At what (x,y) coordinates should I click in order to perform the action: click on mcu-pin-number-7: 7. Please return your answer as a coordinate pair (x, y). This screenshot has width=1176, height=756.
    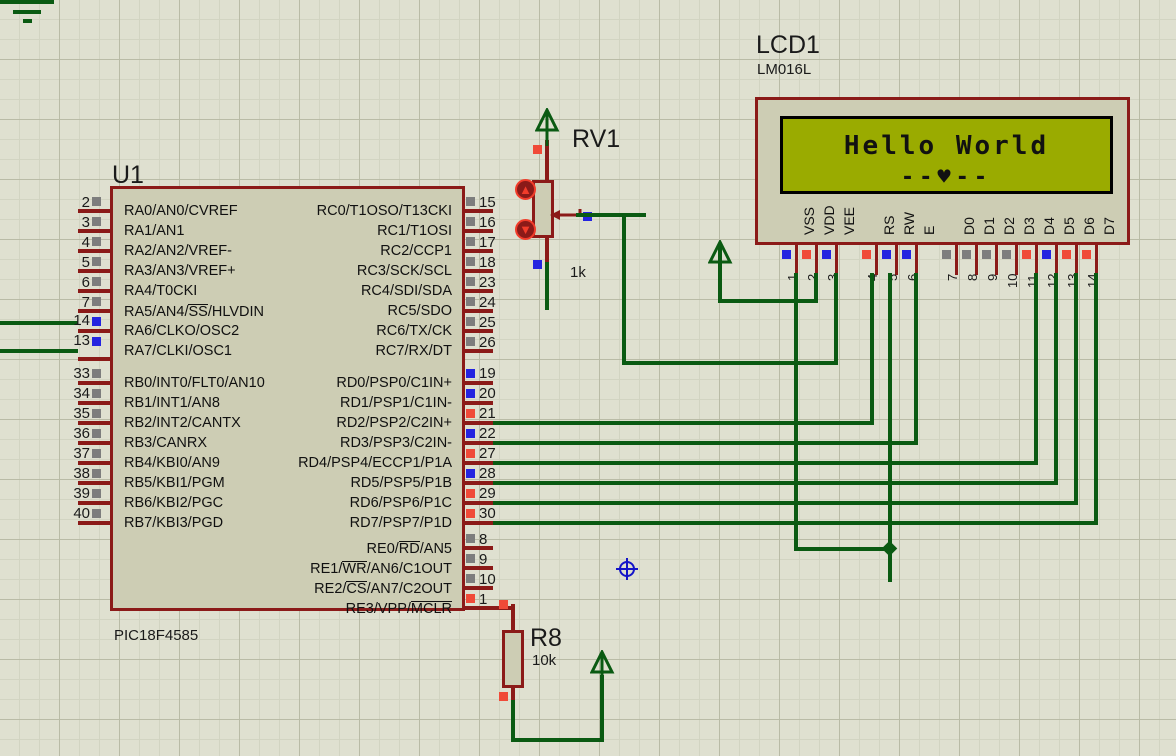
    Looking at the image, I should click on (85, 302).